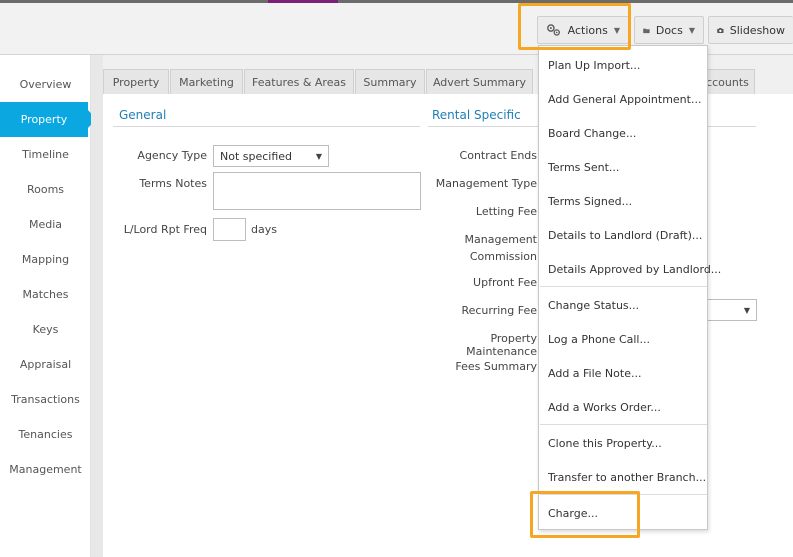  What do you see at coordinates (479, 82) in the screenshot?
I see `tab-advert-summary: Advert Summary` at bounding box center [479, 82].